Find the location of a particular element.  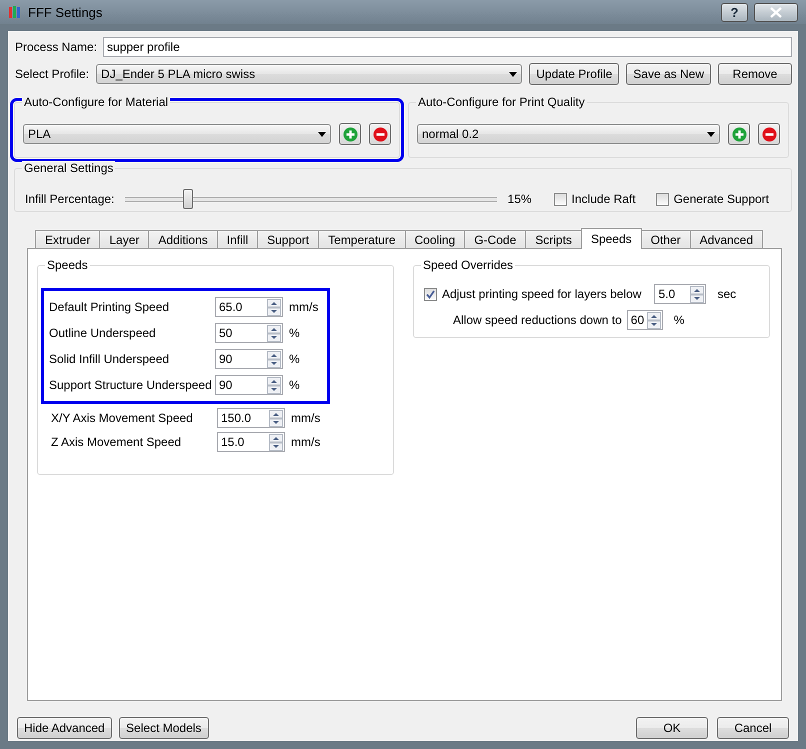

tab: Layer is located at coordinates (124, 239).